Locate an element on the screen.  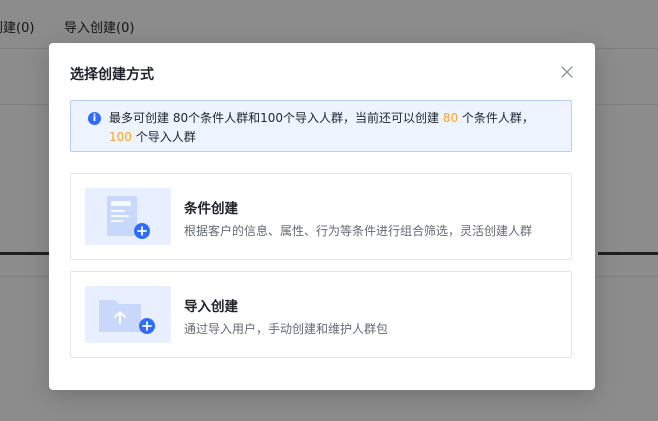
import-remaining-count: 100 is located at coordinates (120, 137).